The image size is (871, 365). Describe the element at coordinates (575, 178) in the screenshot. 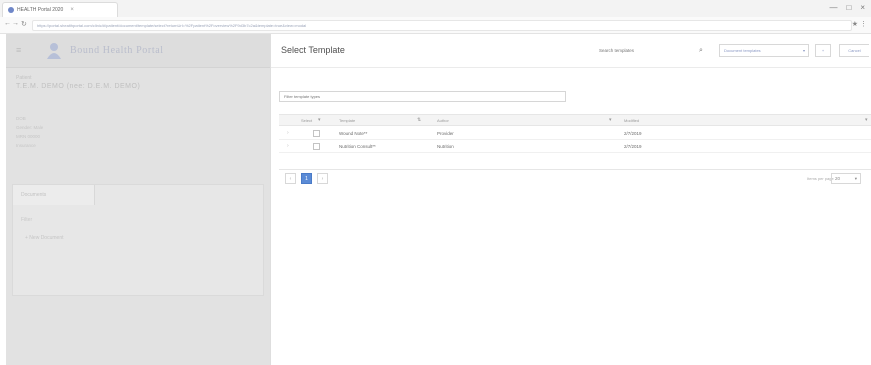

I see `pager: ‹ 1 › Items per page 20 ▾` at that location.